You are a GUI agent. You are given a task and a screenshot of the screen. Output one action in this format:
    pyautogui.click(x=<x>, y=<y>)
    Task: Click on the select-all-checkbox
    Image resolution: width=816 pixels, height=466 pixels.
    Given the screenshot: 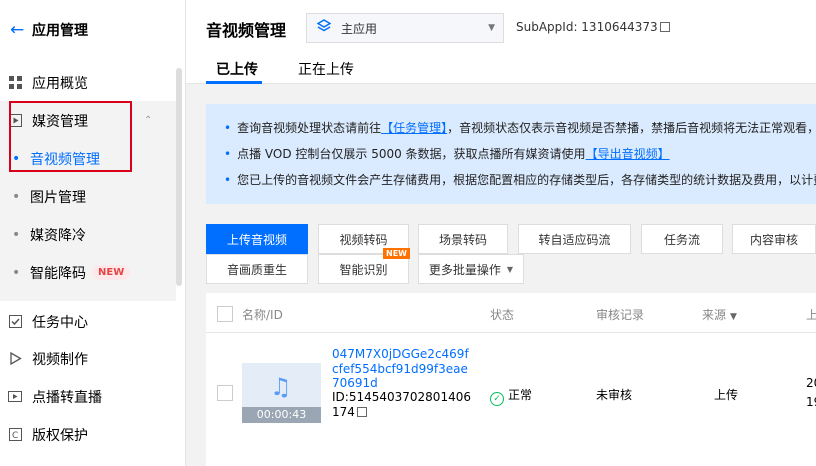 What is the action you would take?
    pyautogui.click(x=225, y=314)
    